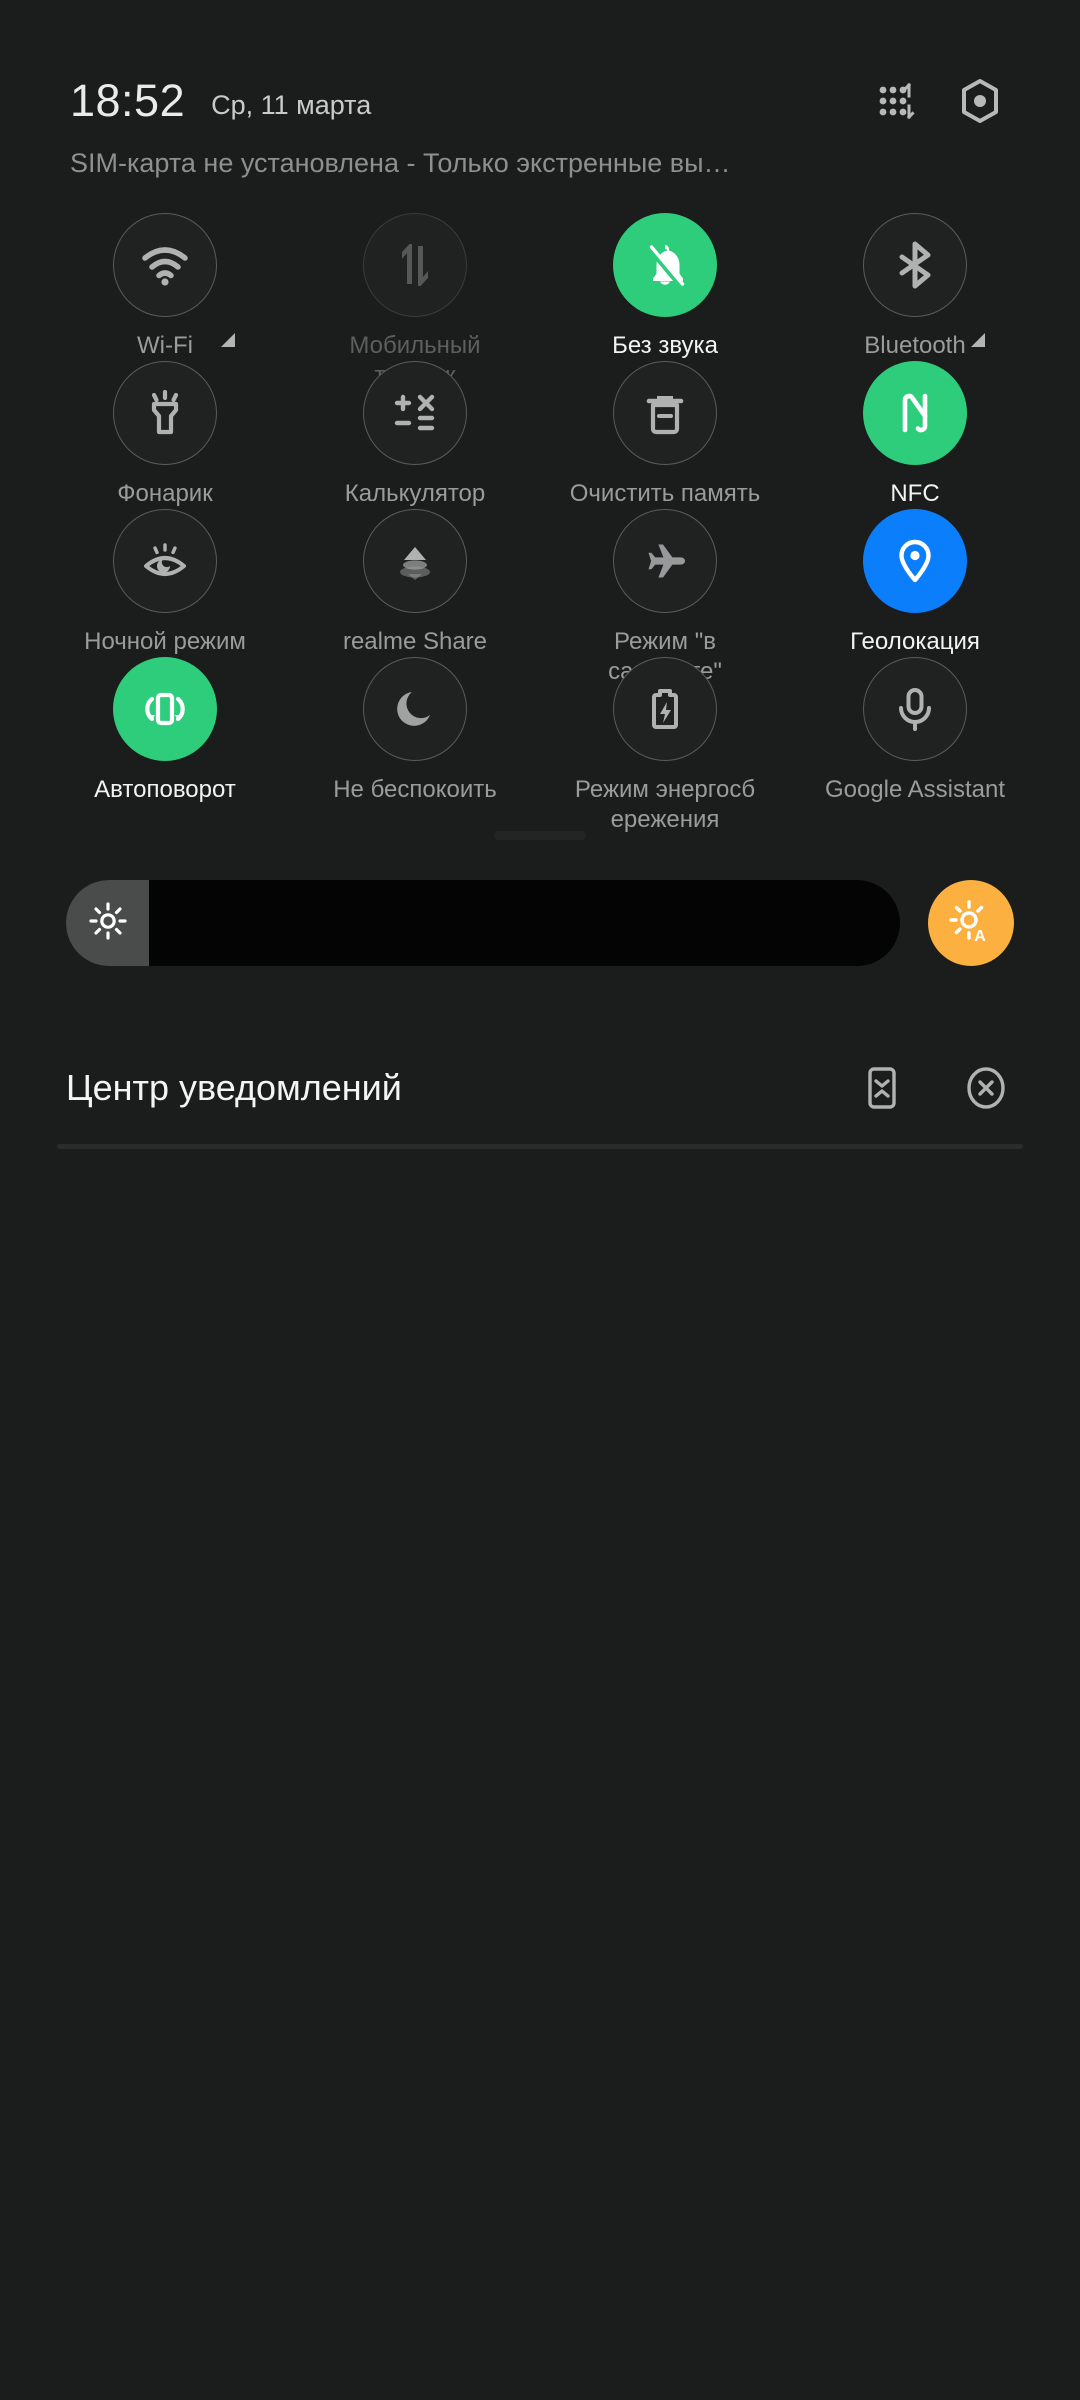  I want to click on tile-airplane-mode: Режим "в самолете", so click(665, 597).